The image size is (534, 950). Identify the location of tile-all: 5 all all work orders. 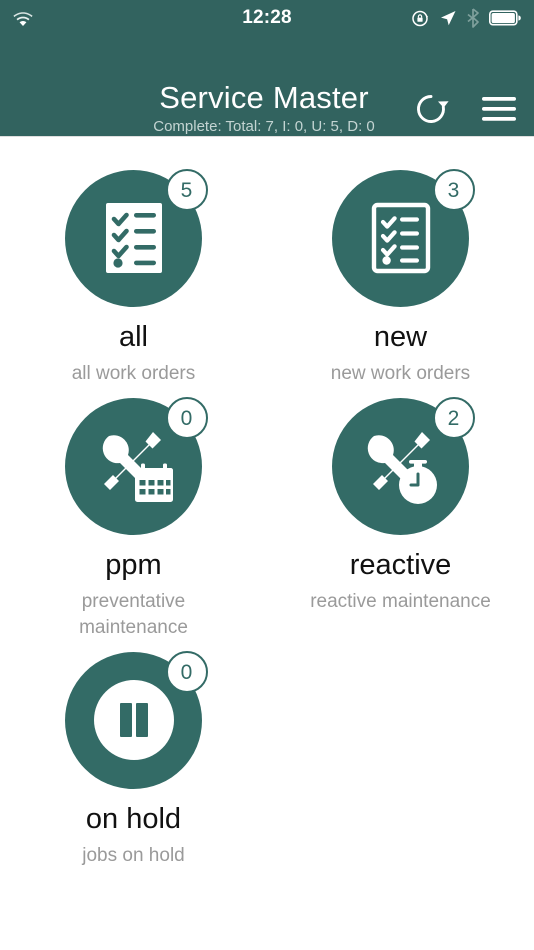
(133, 282).